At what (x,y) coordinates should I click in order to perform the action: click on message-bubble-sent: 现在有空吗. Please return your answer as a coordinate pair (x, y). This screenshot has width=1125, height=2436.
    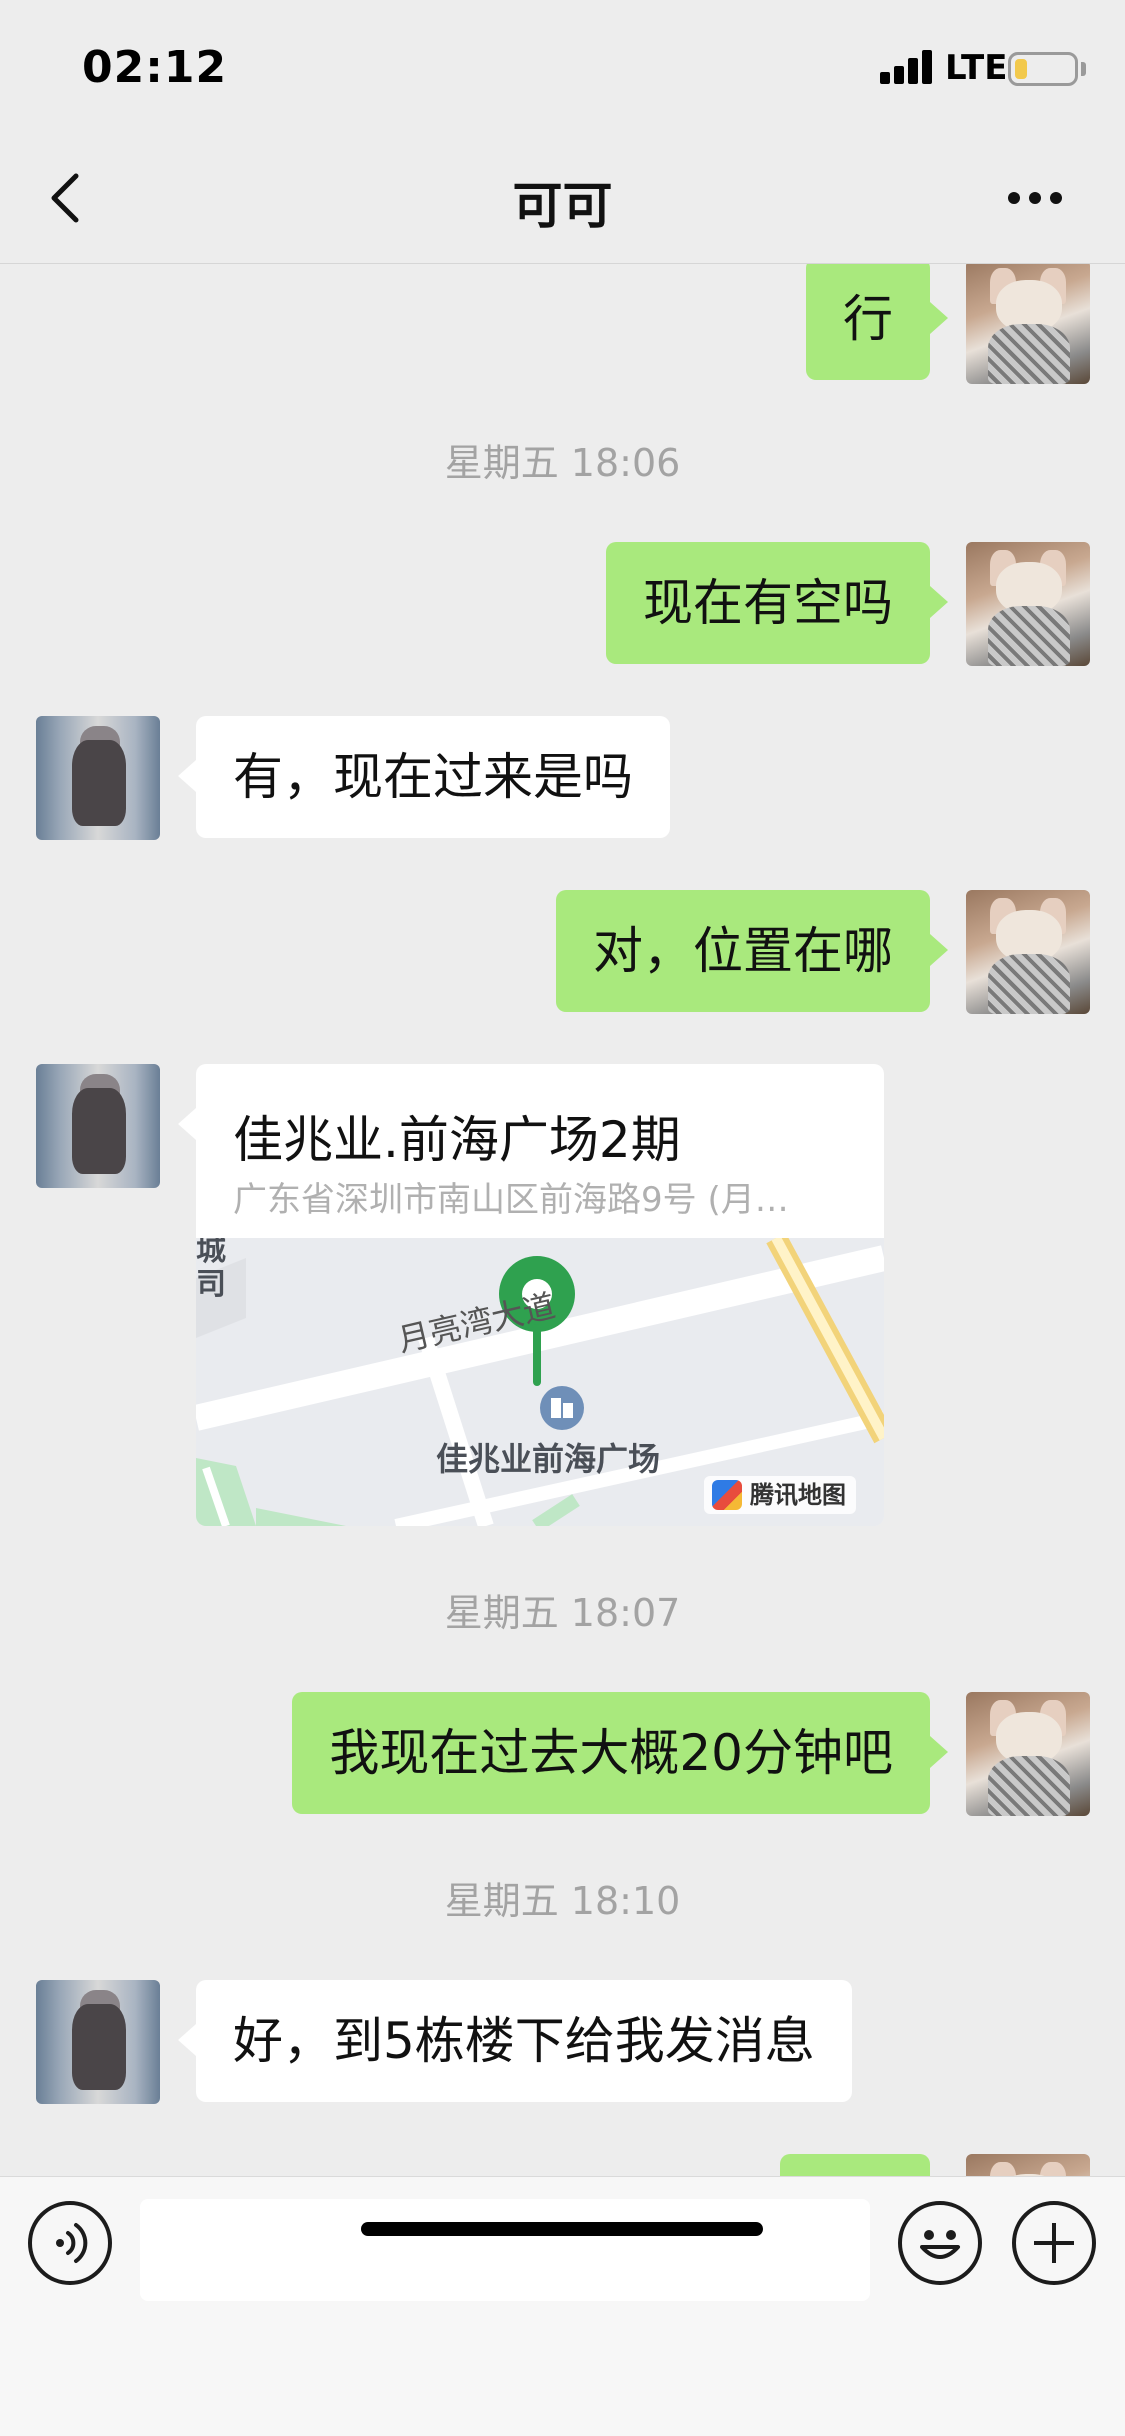
    Looking at the image, I should click on (777, 603).